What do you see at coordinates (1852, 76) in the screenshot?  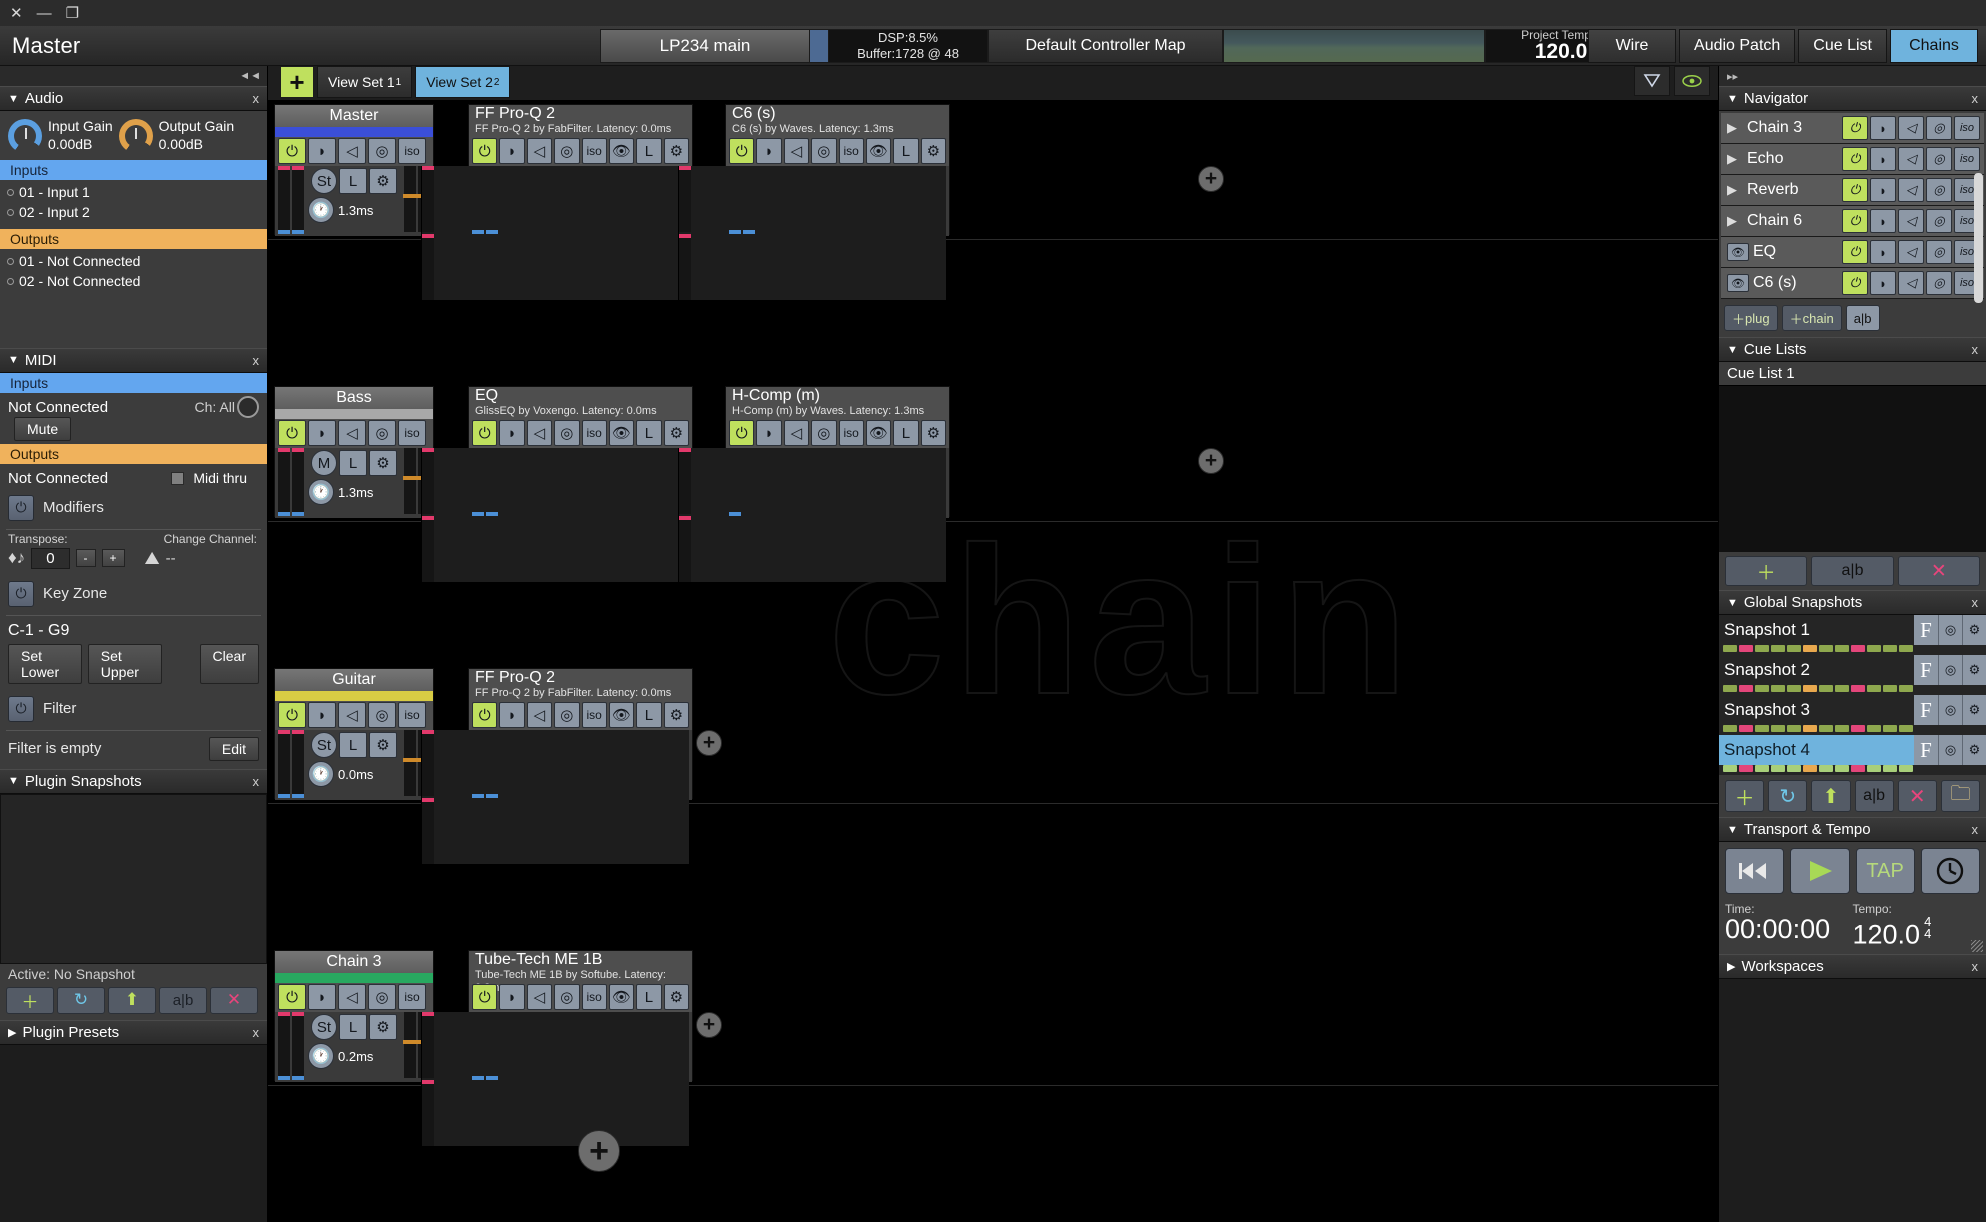 I see `right-collapse-button: ▸▸` at bounding box center [1852, 76].